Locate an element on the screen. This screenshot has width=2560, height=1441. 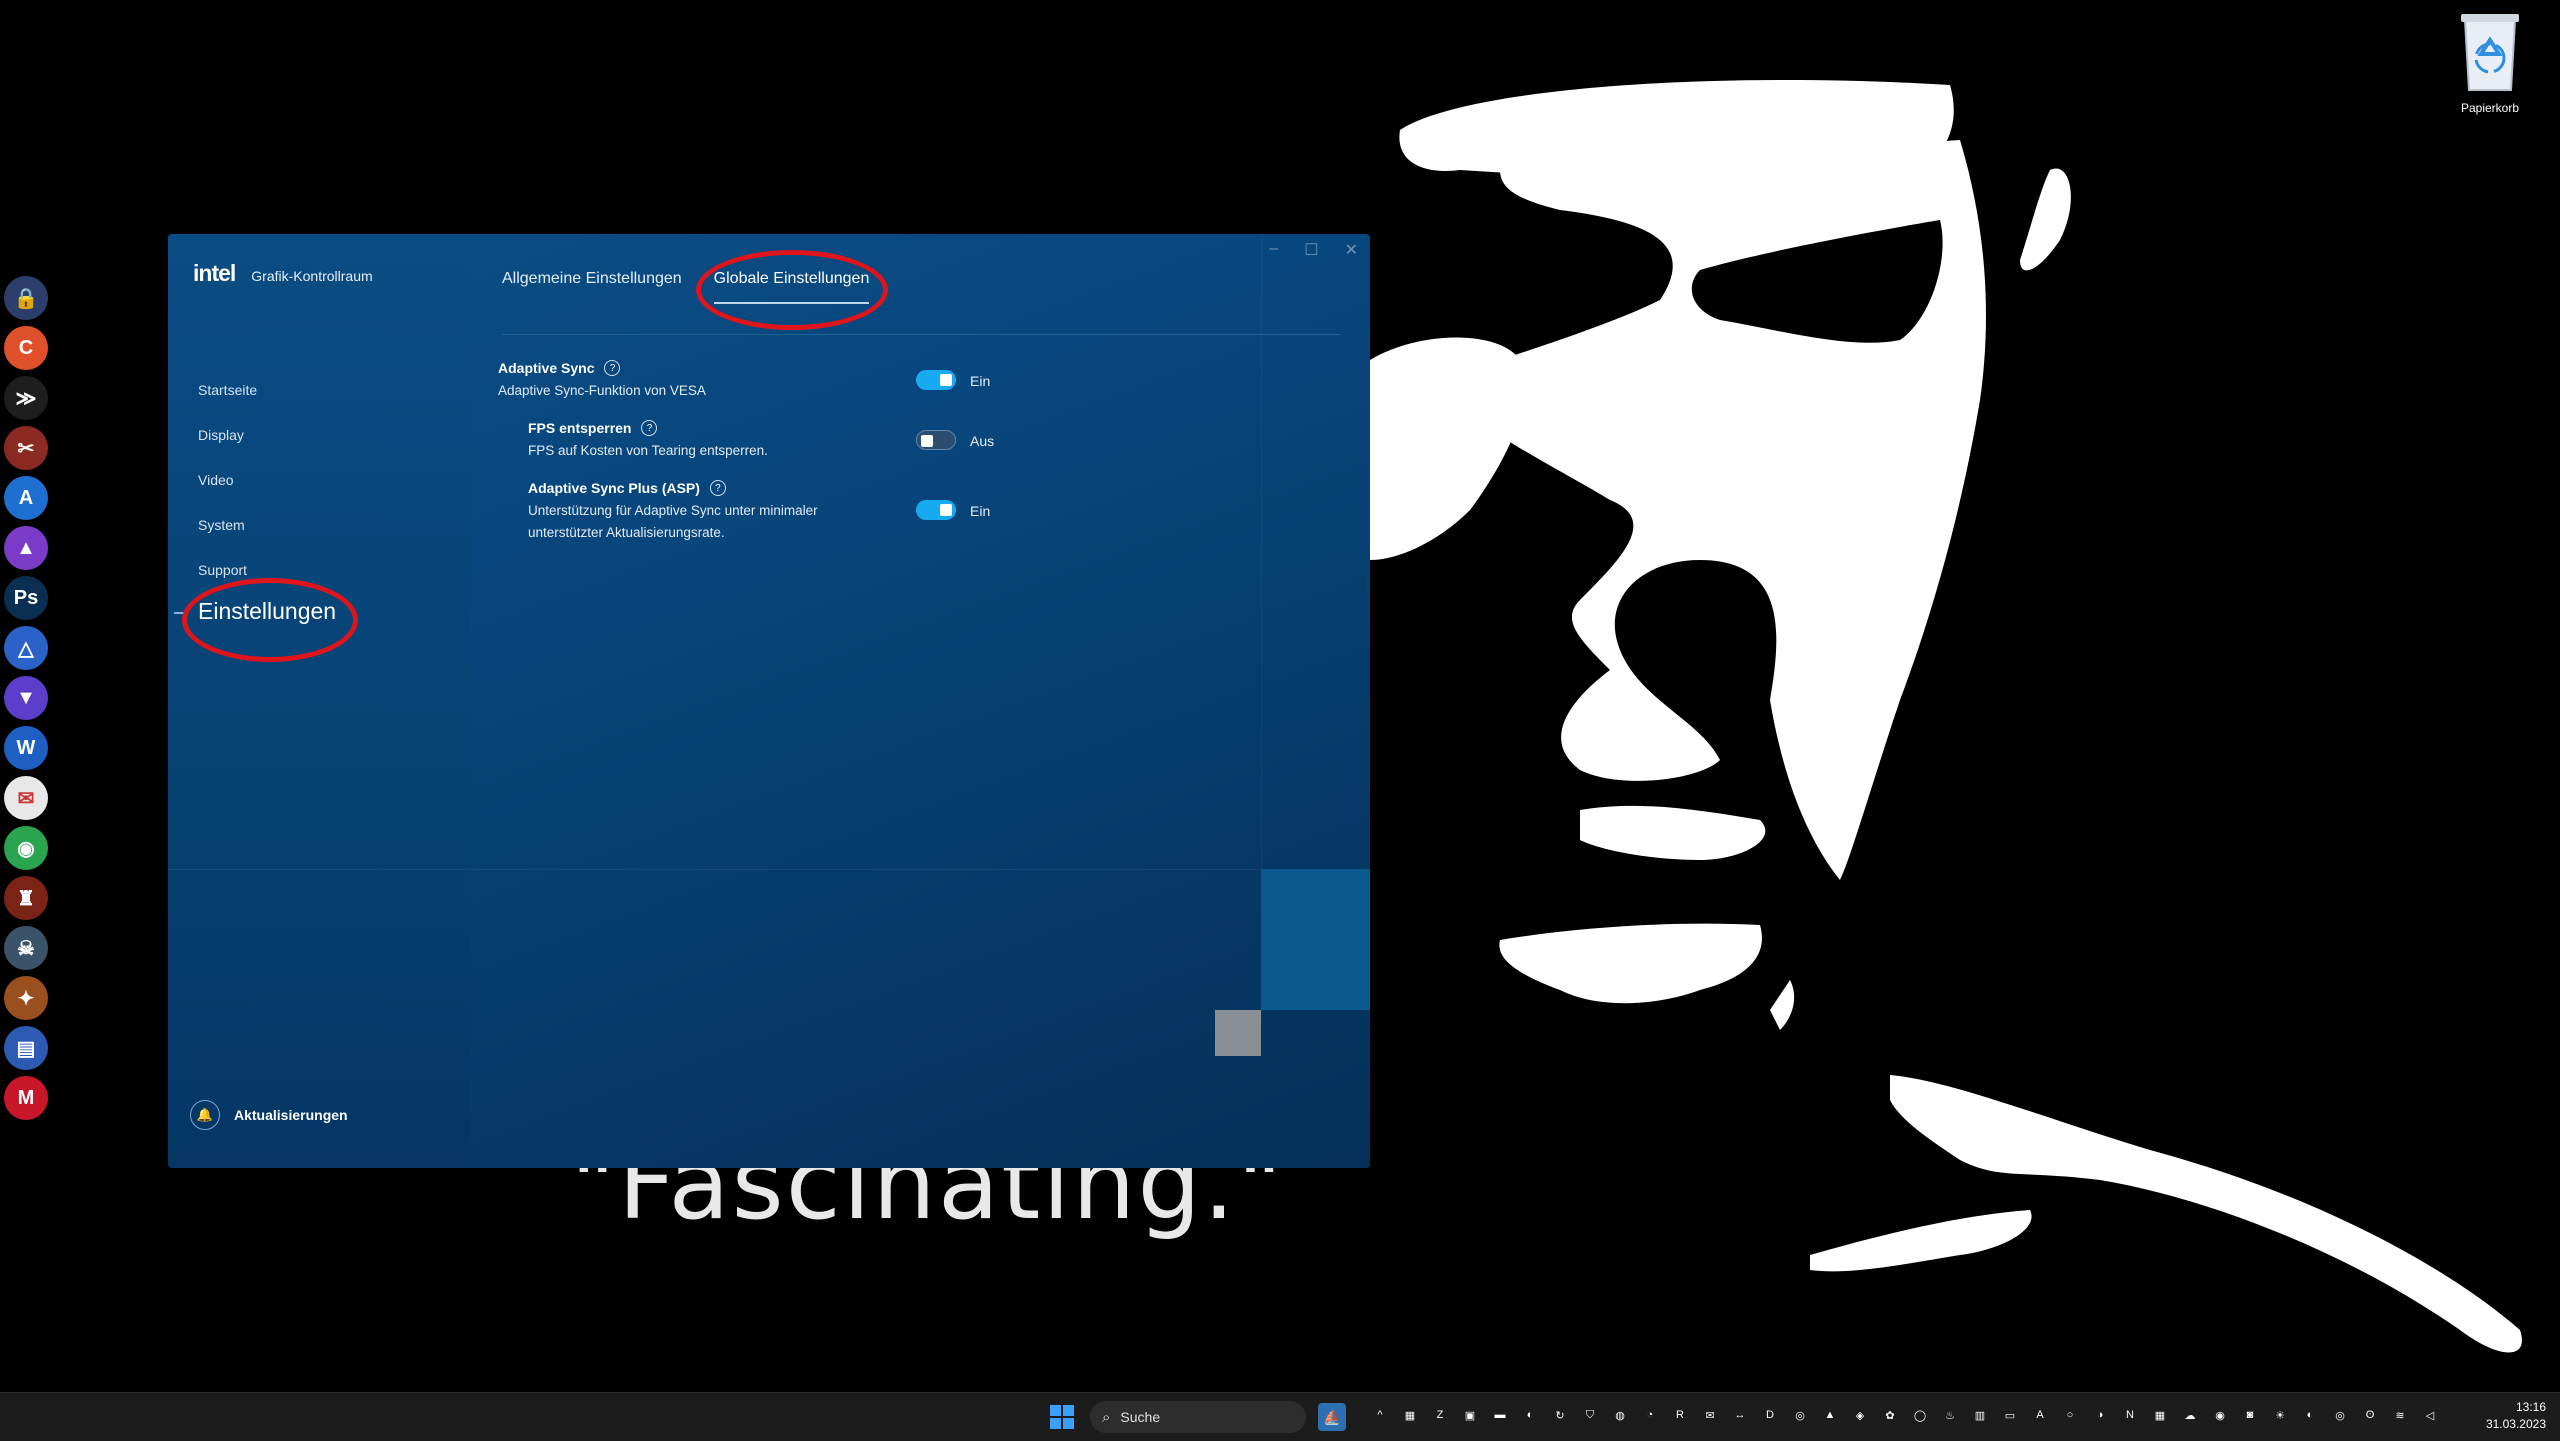
tray-icon: ▭ is located at coordinates (2010, 1415).